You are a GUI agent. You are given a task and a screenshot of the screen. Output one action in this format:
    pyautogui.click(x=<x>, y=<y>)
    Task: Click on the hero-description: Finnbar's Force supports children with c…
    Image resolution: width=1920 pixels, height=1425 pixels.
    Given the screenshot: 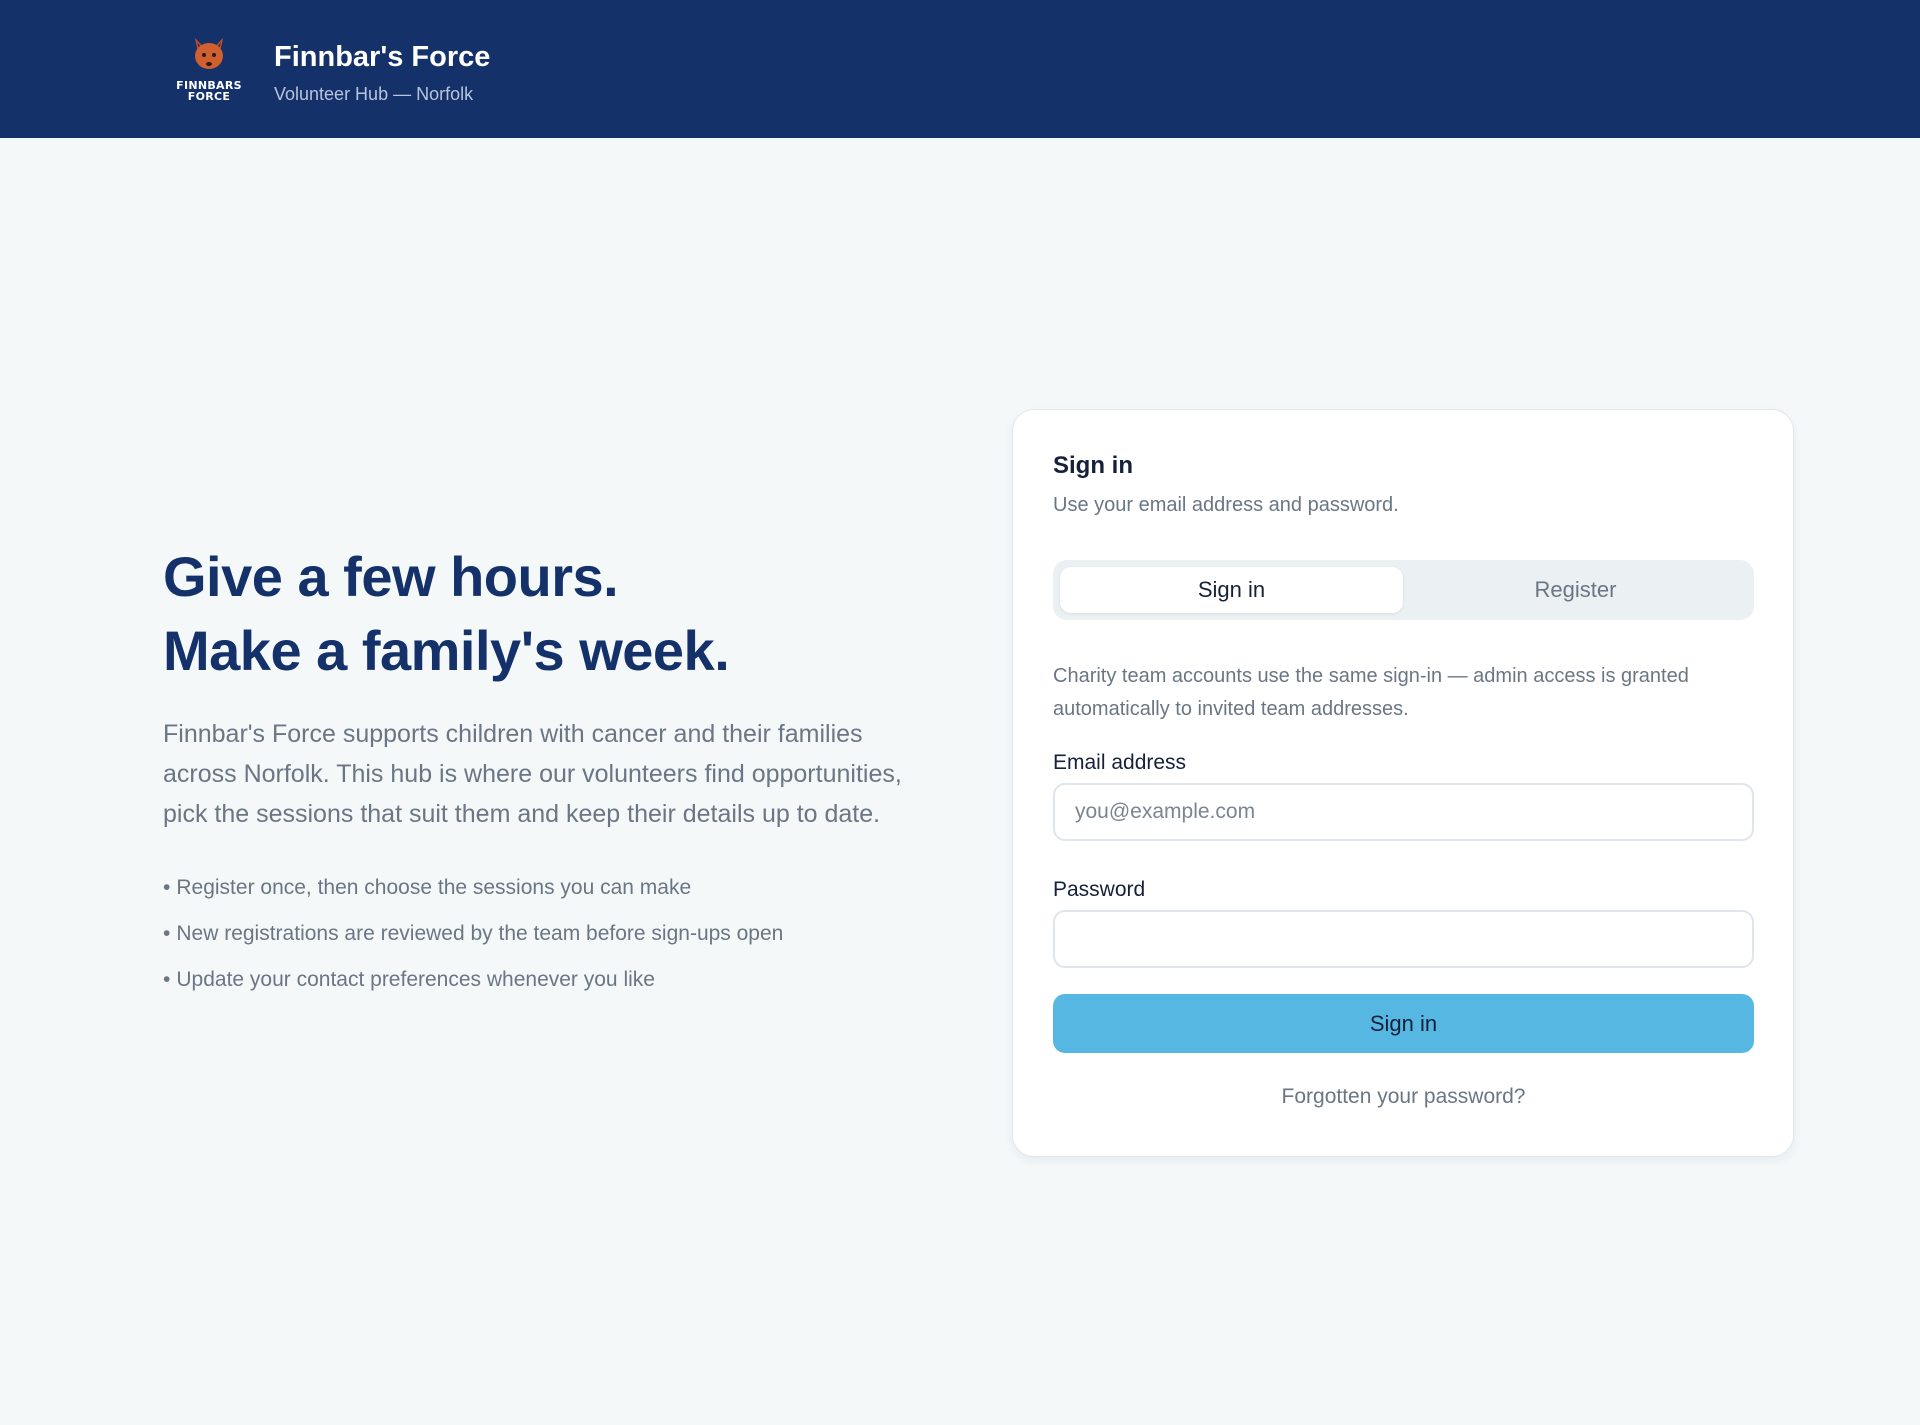 What is the action you would take?
    pyautogui.click(x=532, y=774)
    